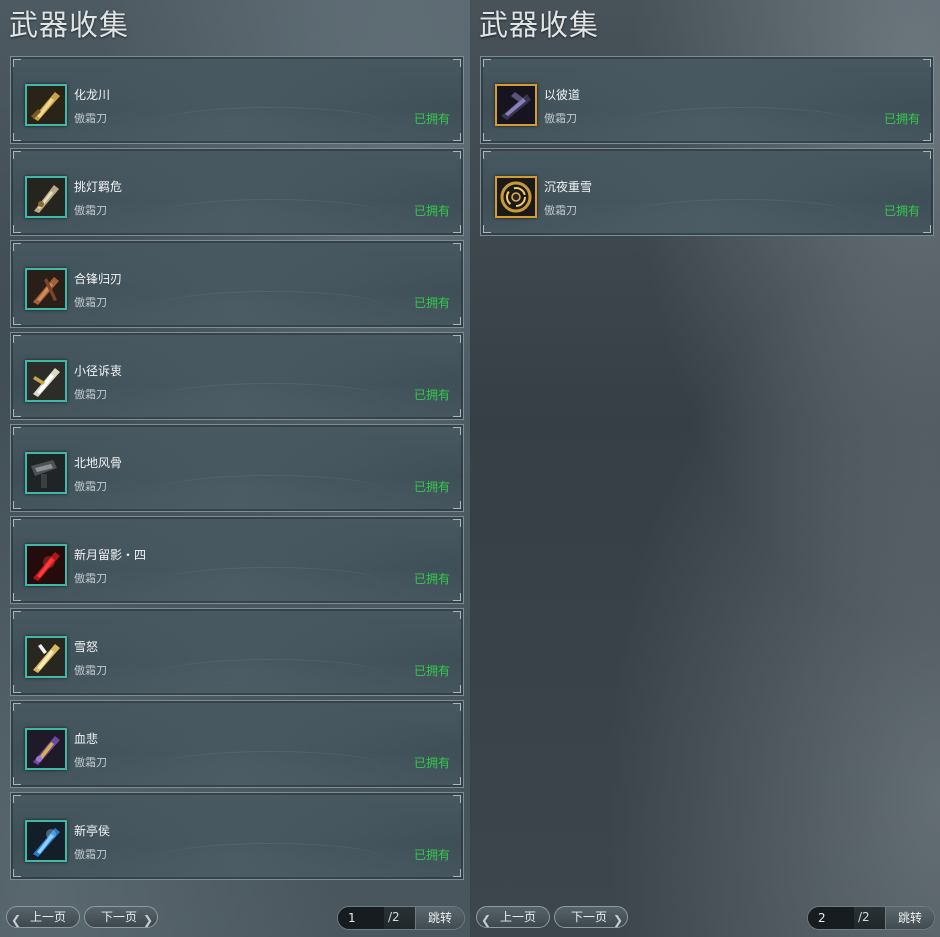 The image size is (940, 937). What do you see at coordinates (86, 739) in the screenshot?
I see `weapon-name: 血悲` at bounding box center [86, 739].